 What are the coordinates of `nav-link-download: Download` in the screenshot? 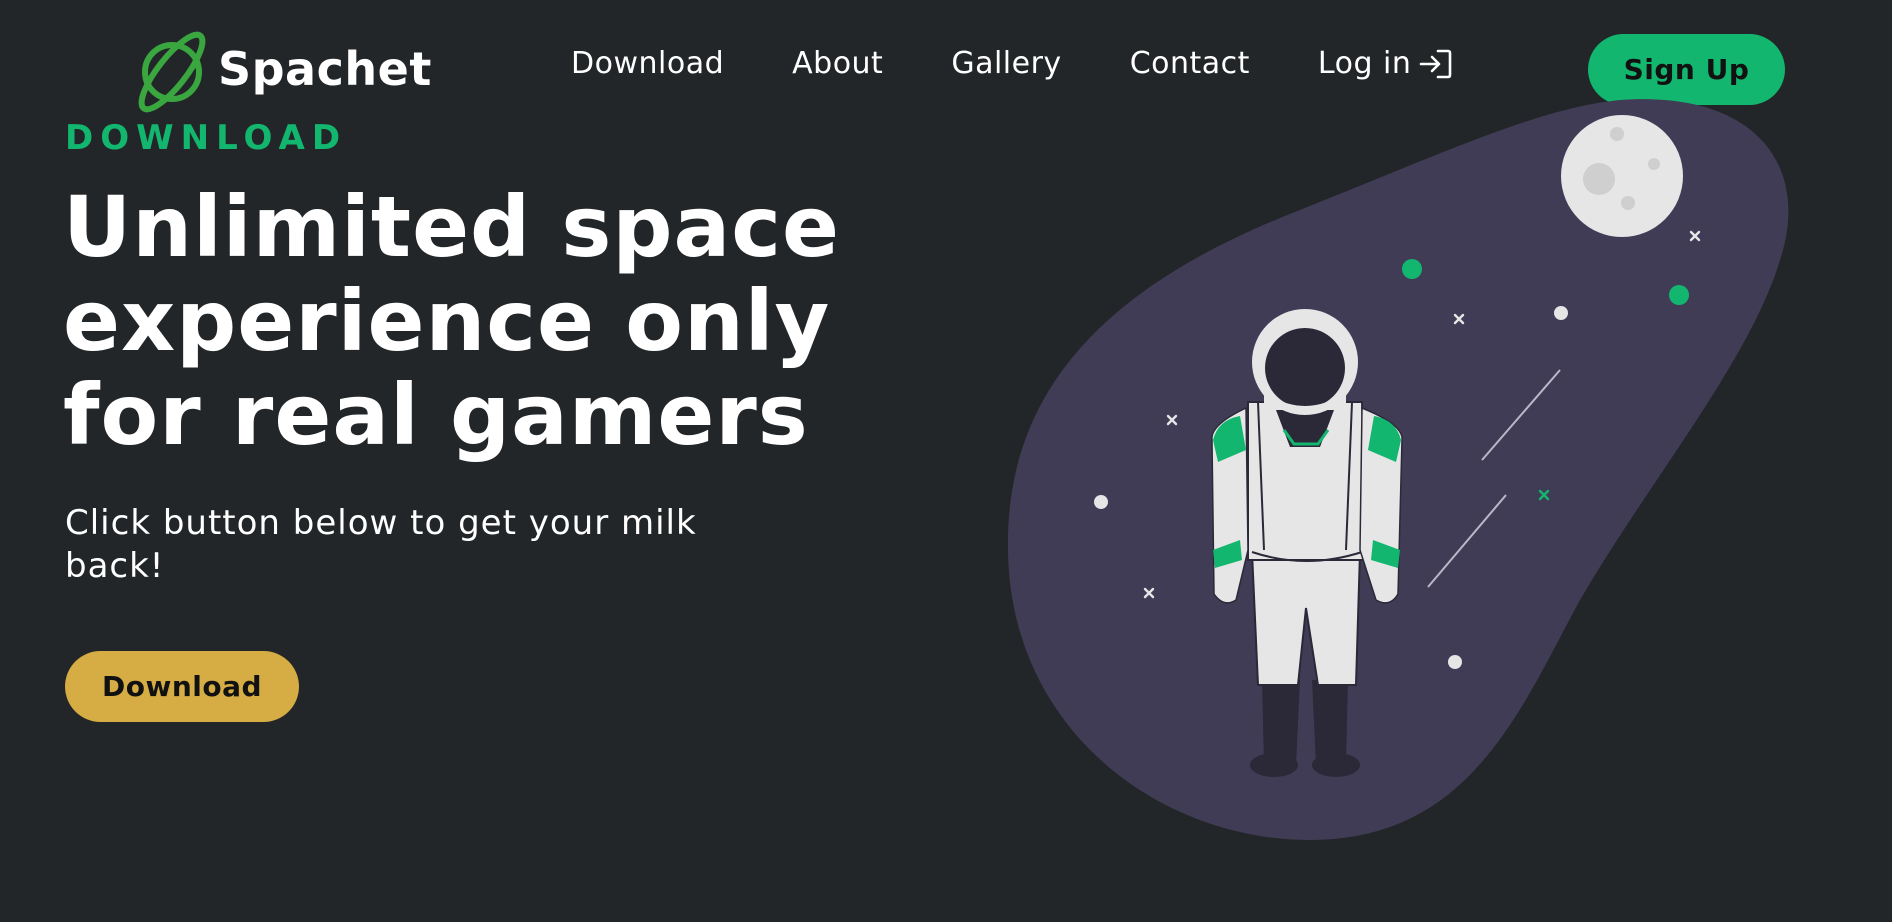 It's located at (647, 63).